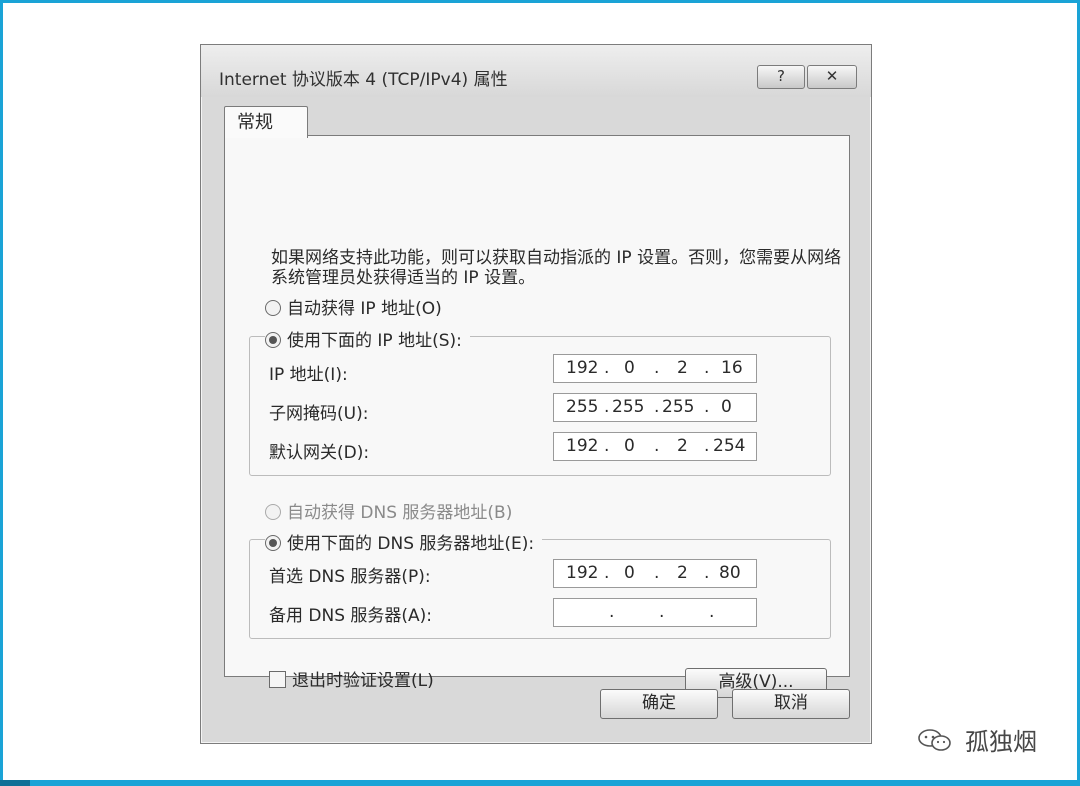 The width and height of the screenshot is (1080, 786). What do you see at coordinates (277, 679) in the screenshot?
I see `validate-checkbox-box` at bounding box center [277, 679].